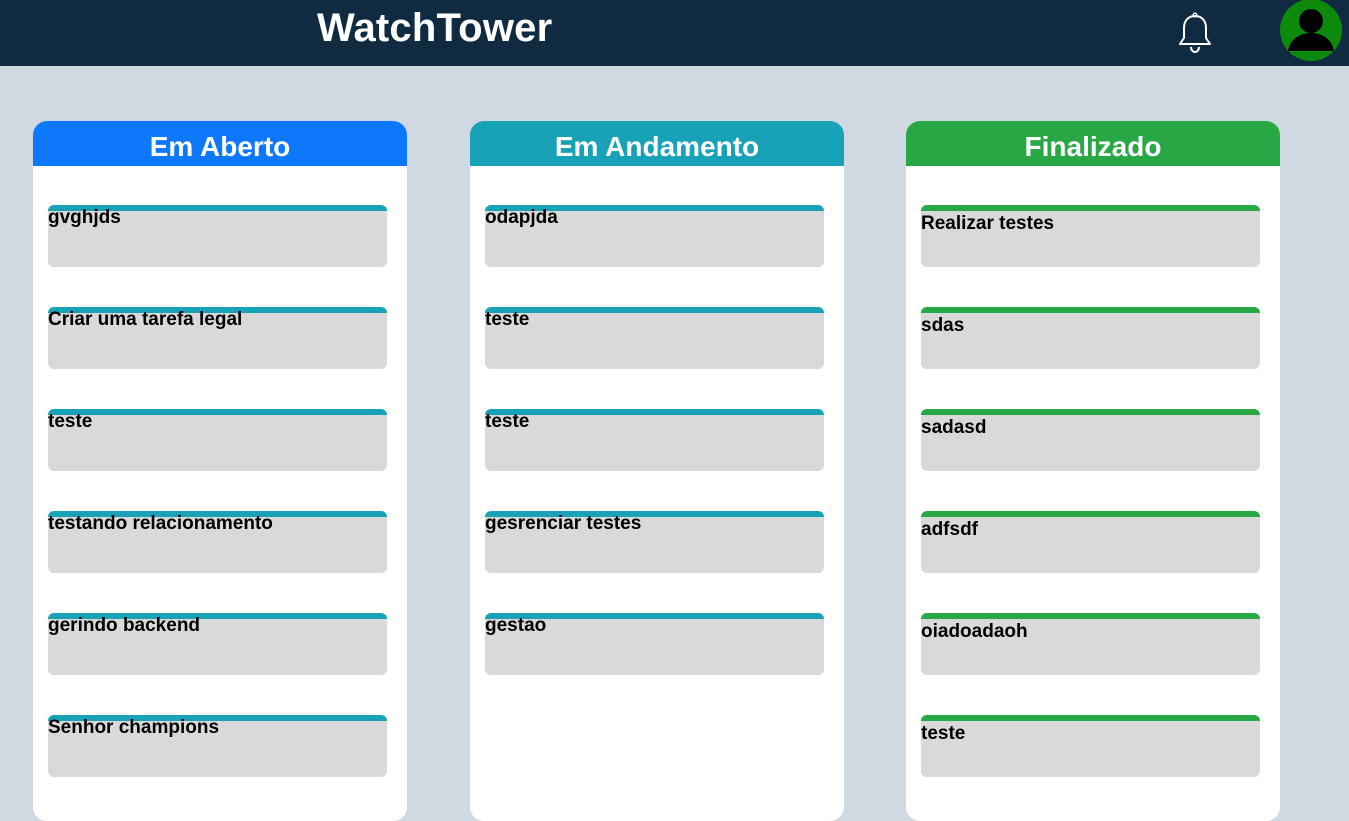 The width and height of the screenshot is (1349, 821). Describe the element at coordinates (654, 236) in the screenshot. I see `task-card: odapjda` at that location.